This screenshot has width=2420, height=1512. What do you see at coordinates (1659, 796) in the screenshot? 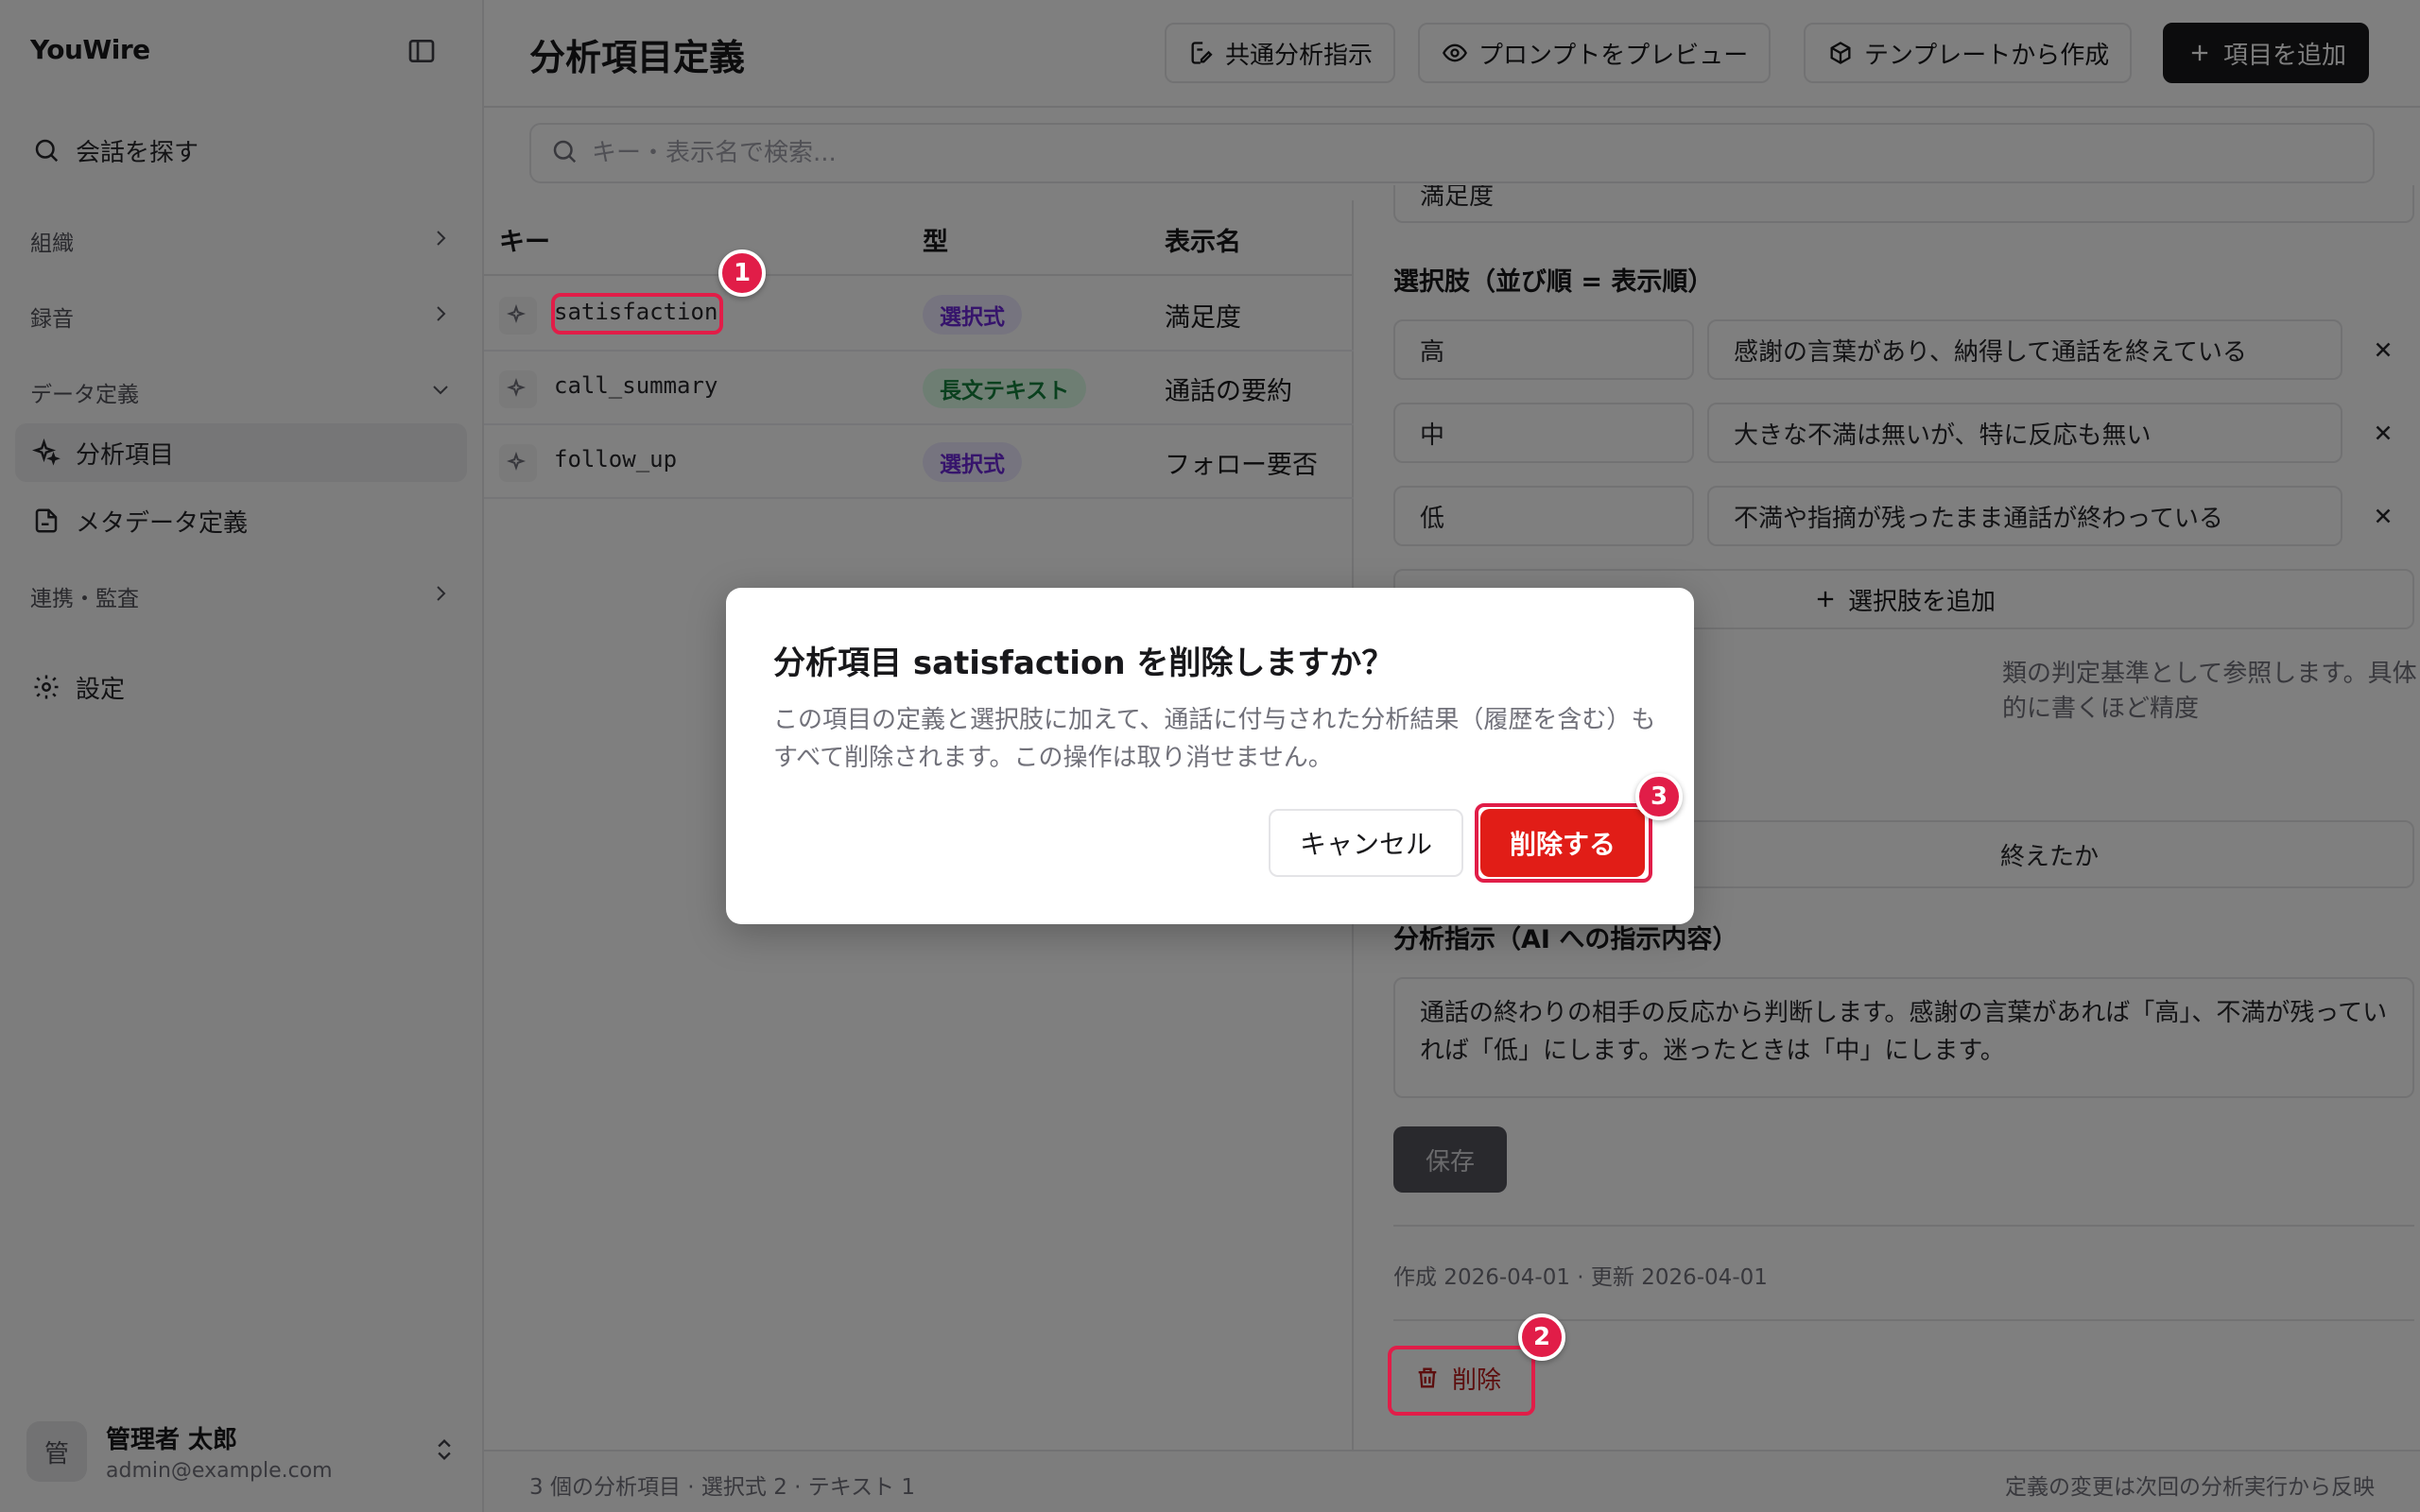
I see `annotation-marker-3: 3` at bounding box center [1659, 796].